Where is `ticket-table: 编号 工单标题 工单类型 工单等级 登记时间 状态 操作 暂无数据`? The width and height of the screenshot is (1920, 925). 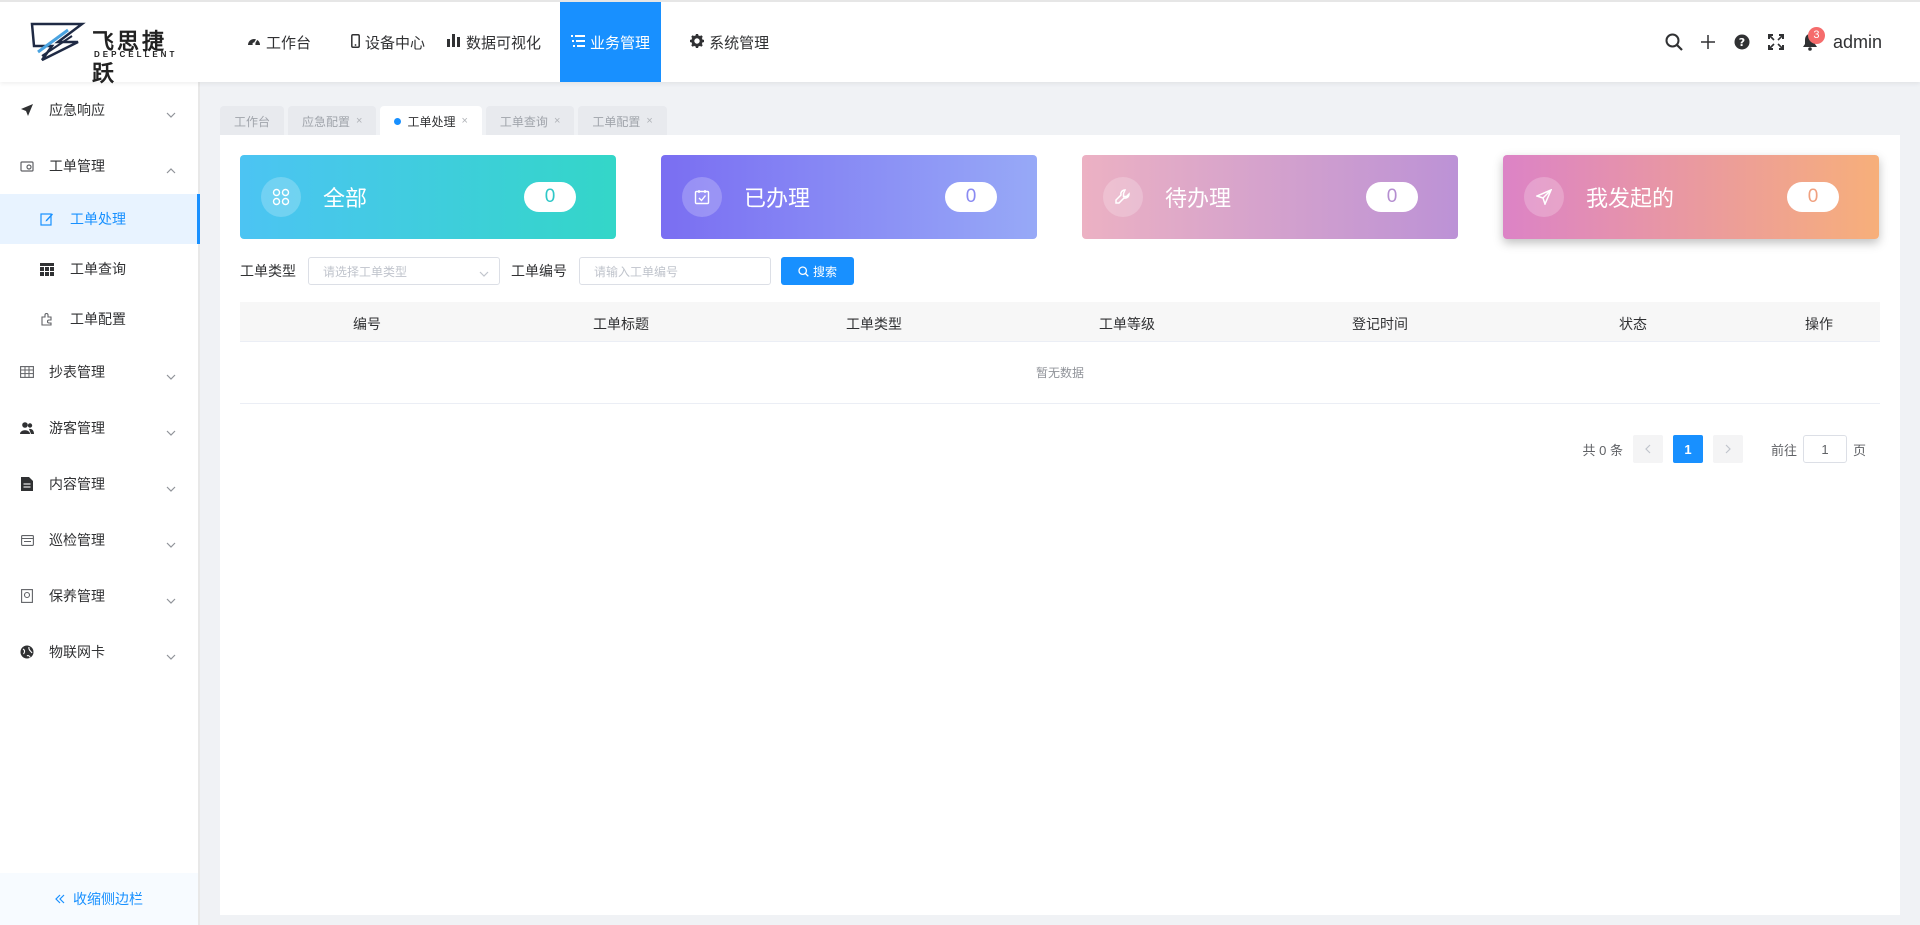
ticket-table: 编号 工单标题 工单类型 工单等级 登记时间 状态 操作 暂无数据 is located at coordinates (1060, 353).